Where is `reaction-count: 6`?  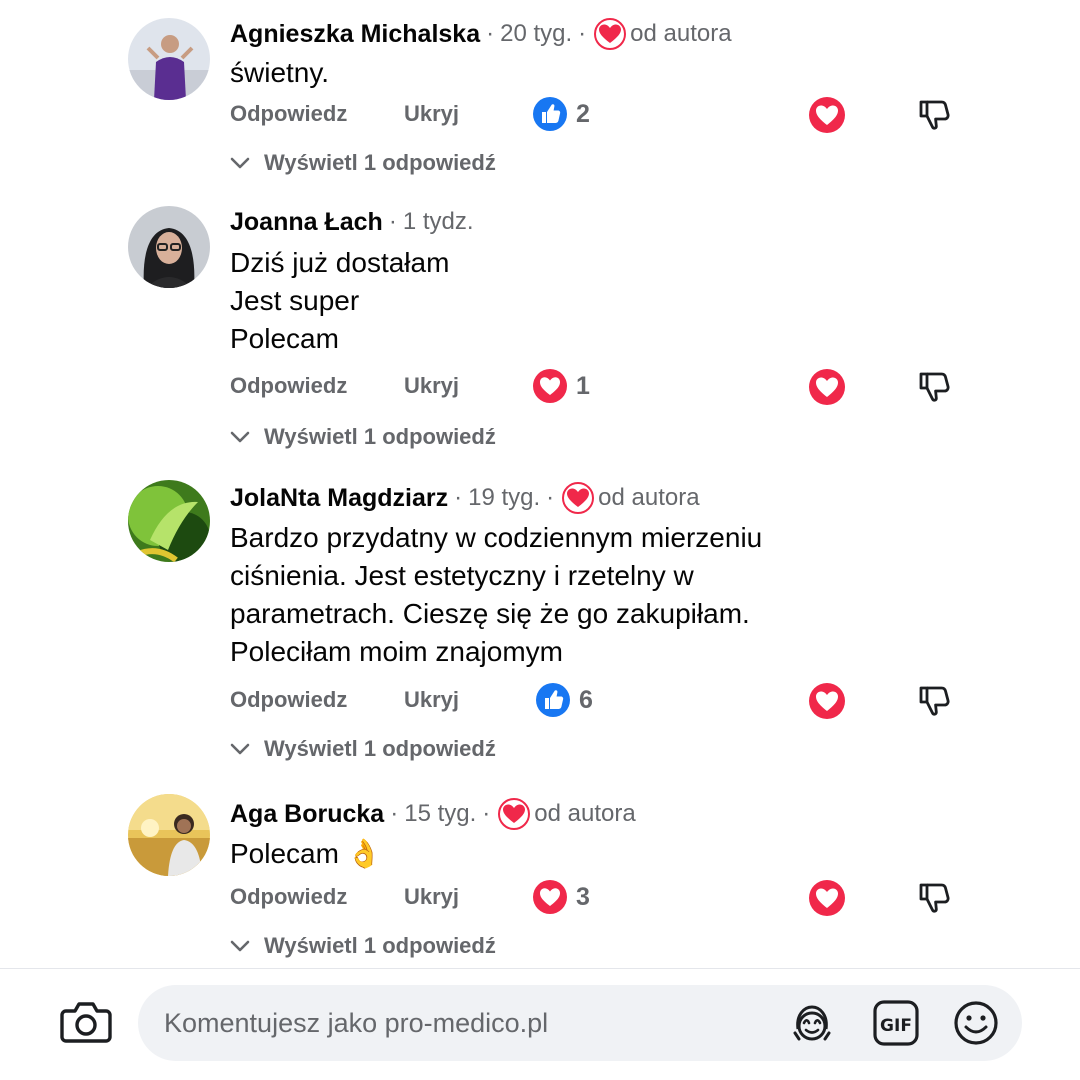 reaction-count: 6 is located at coordinates (586, 699).